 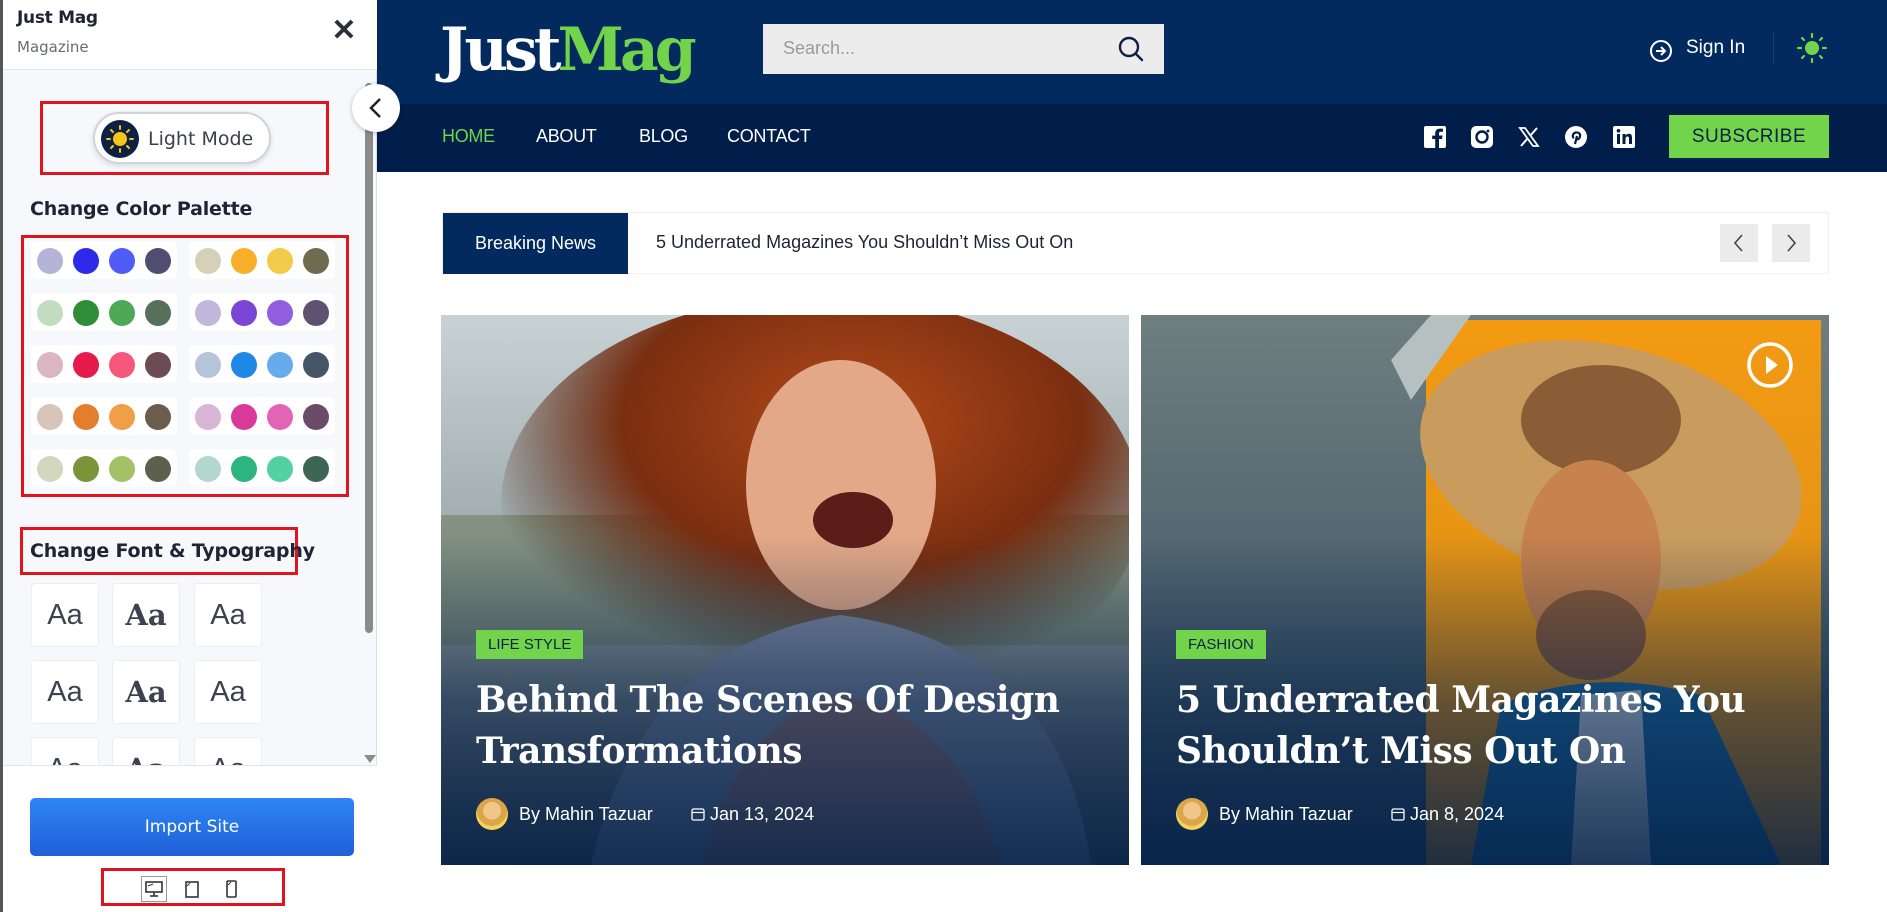 What do you see at coordinates (1773, 48) in the screenshot?
I see `header-divider` at bounding box center [1773, 48].